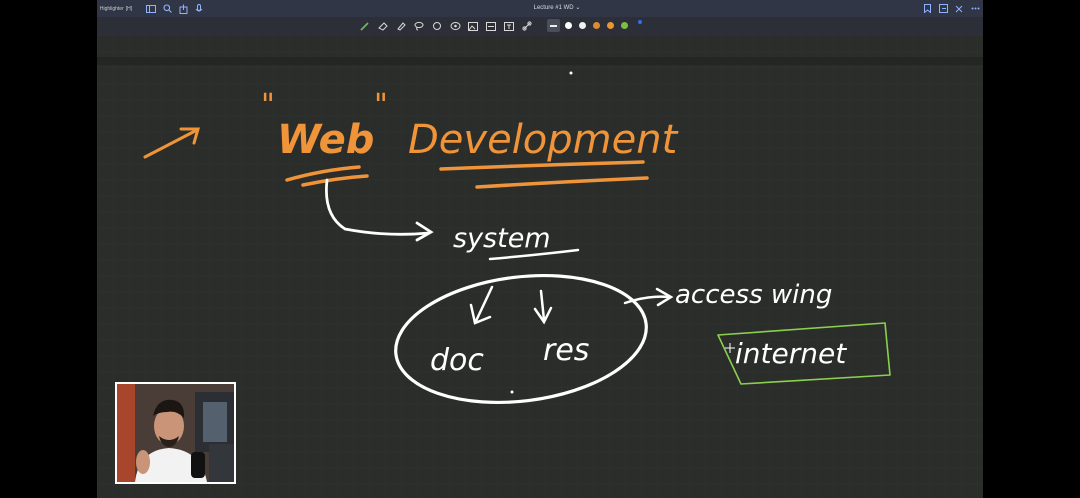 The image size is (1080, 498). I want to click on drawing-toolbar, so click(540, 26).